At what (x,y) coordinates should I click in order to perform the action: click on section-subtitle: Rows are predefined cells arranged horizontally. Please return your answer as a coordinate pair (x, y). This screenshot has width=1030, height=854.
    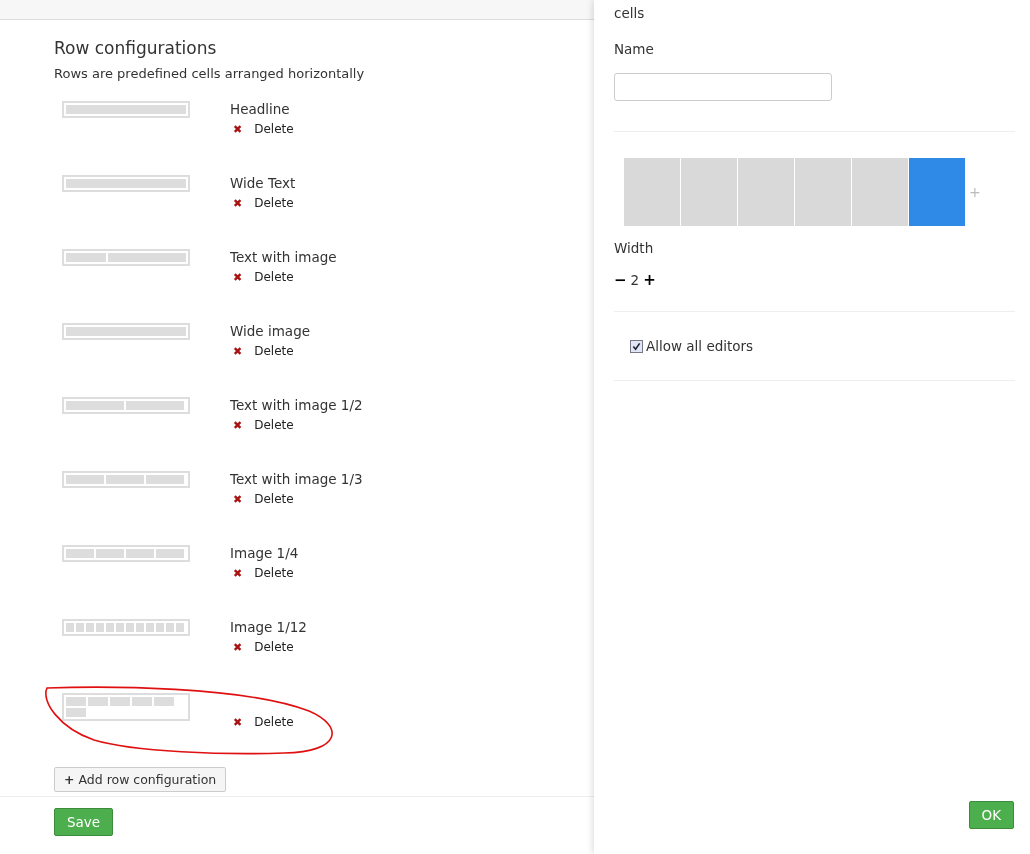
    Looking at the image, I should click on (210, 73).